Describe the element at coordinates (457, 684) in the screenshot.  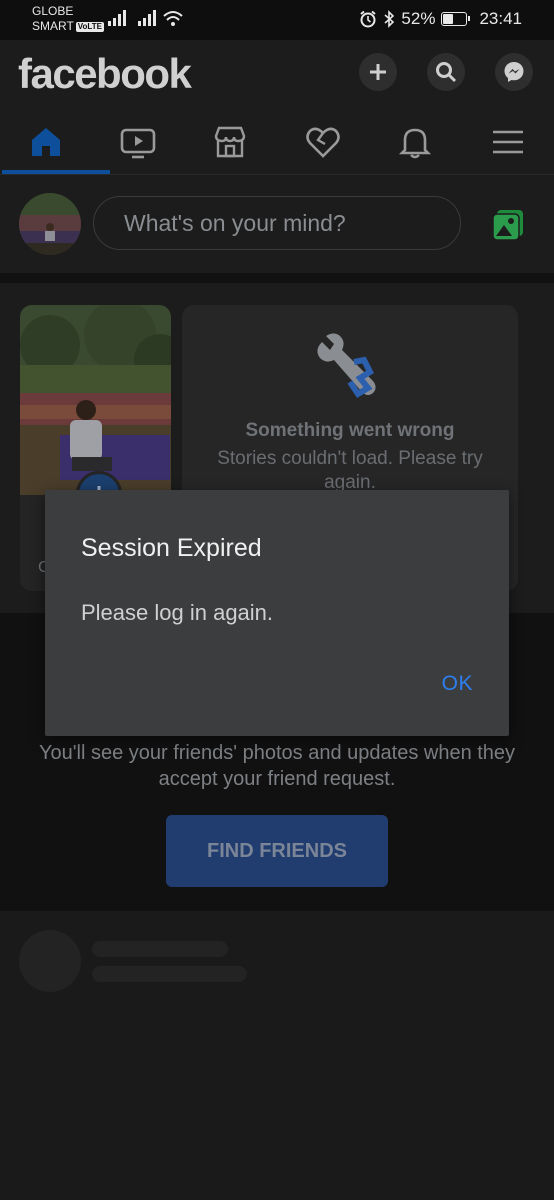
I see `ok-button: OK` at that location.